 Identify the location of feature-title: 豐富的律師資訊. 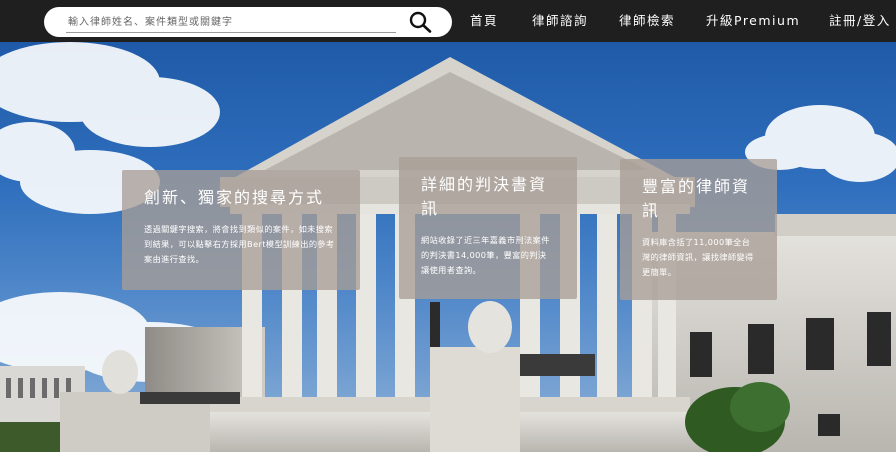
(696, 198).